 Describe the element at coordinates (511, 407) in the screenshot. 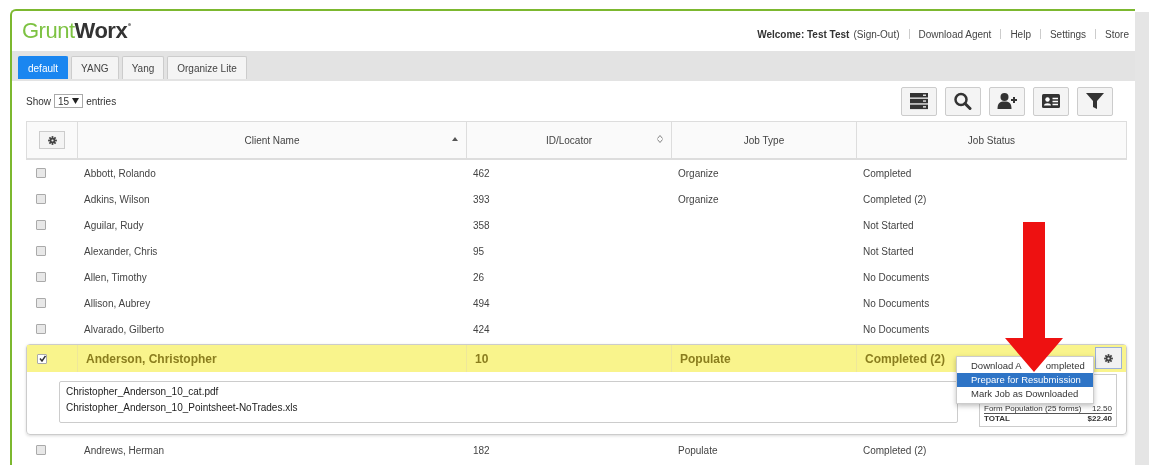

I see `file-name: Christopher_Anderson_10_Pointsheet-NoTrades.xls` at that location.